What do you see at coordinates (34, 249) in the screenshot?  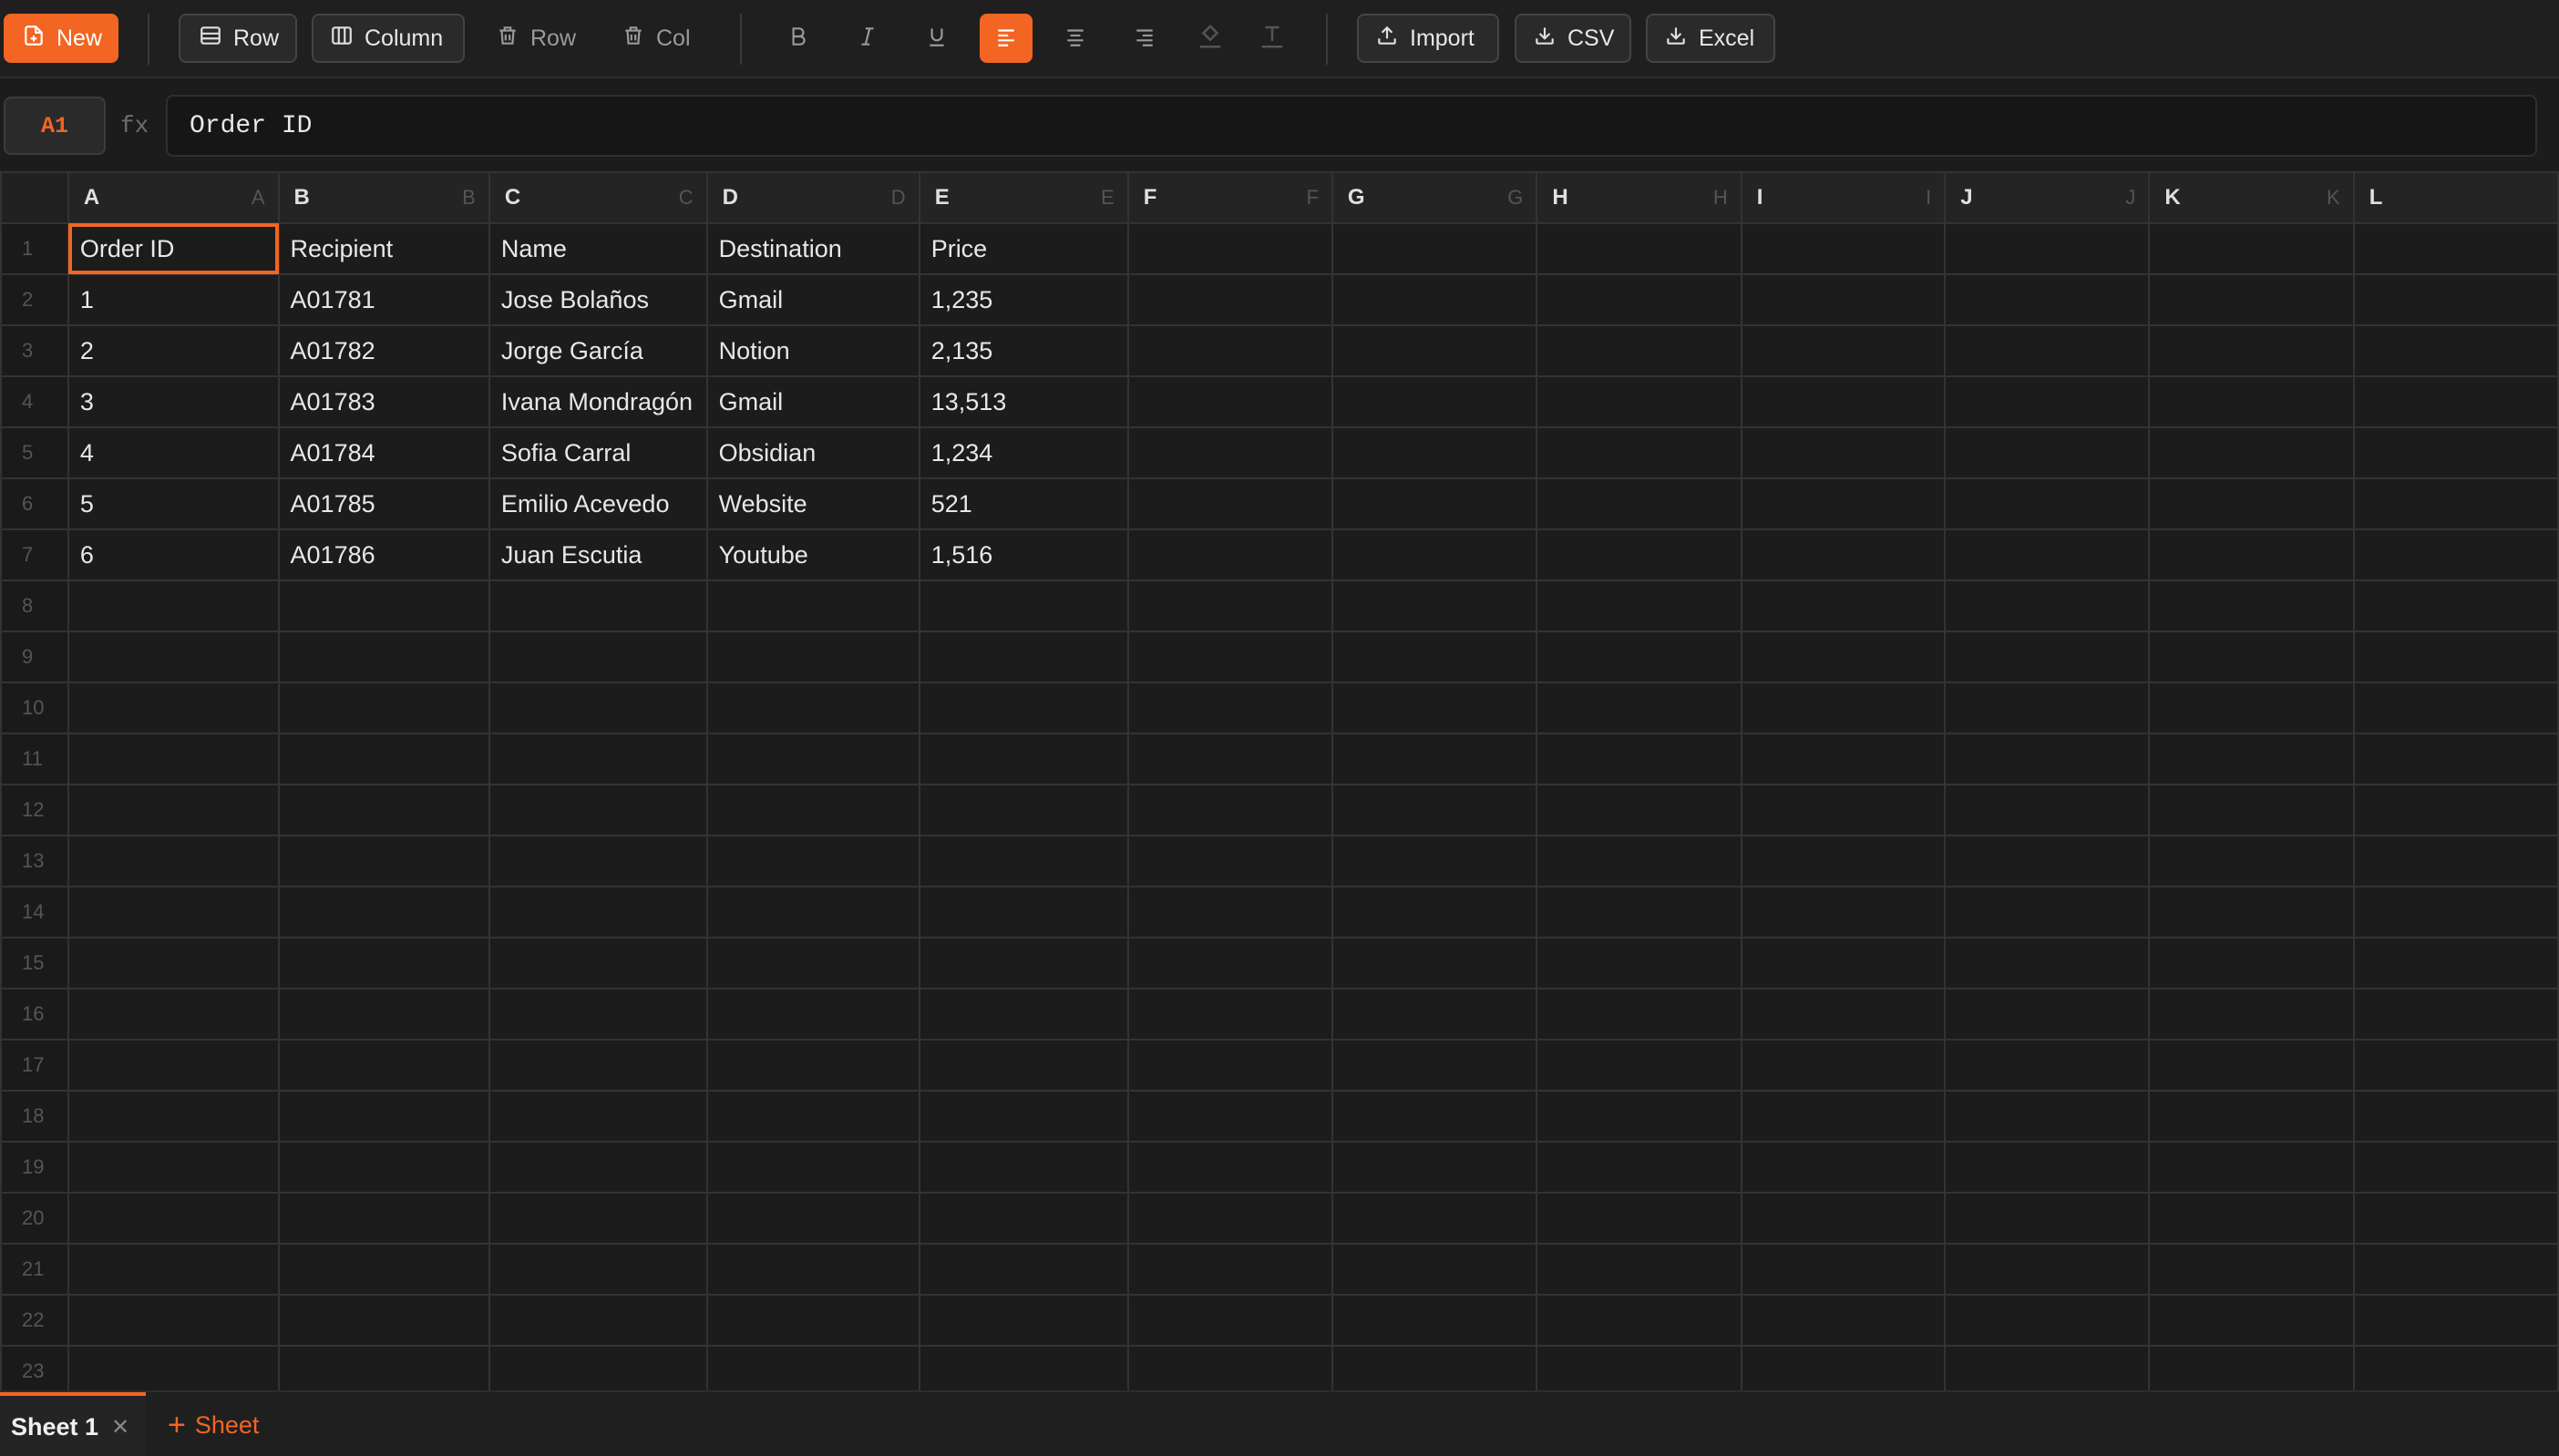 I see `row-header: 1` at bounding box center [34, 249].